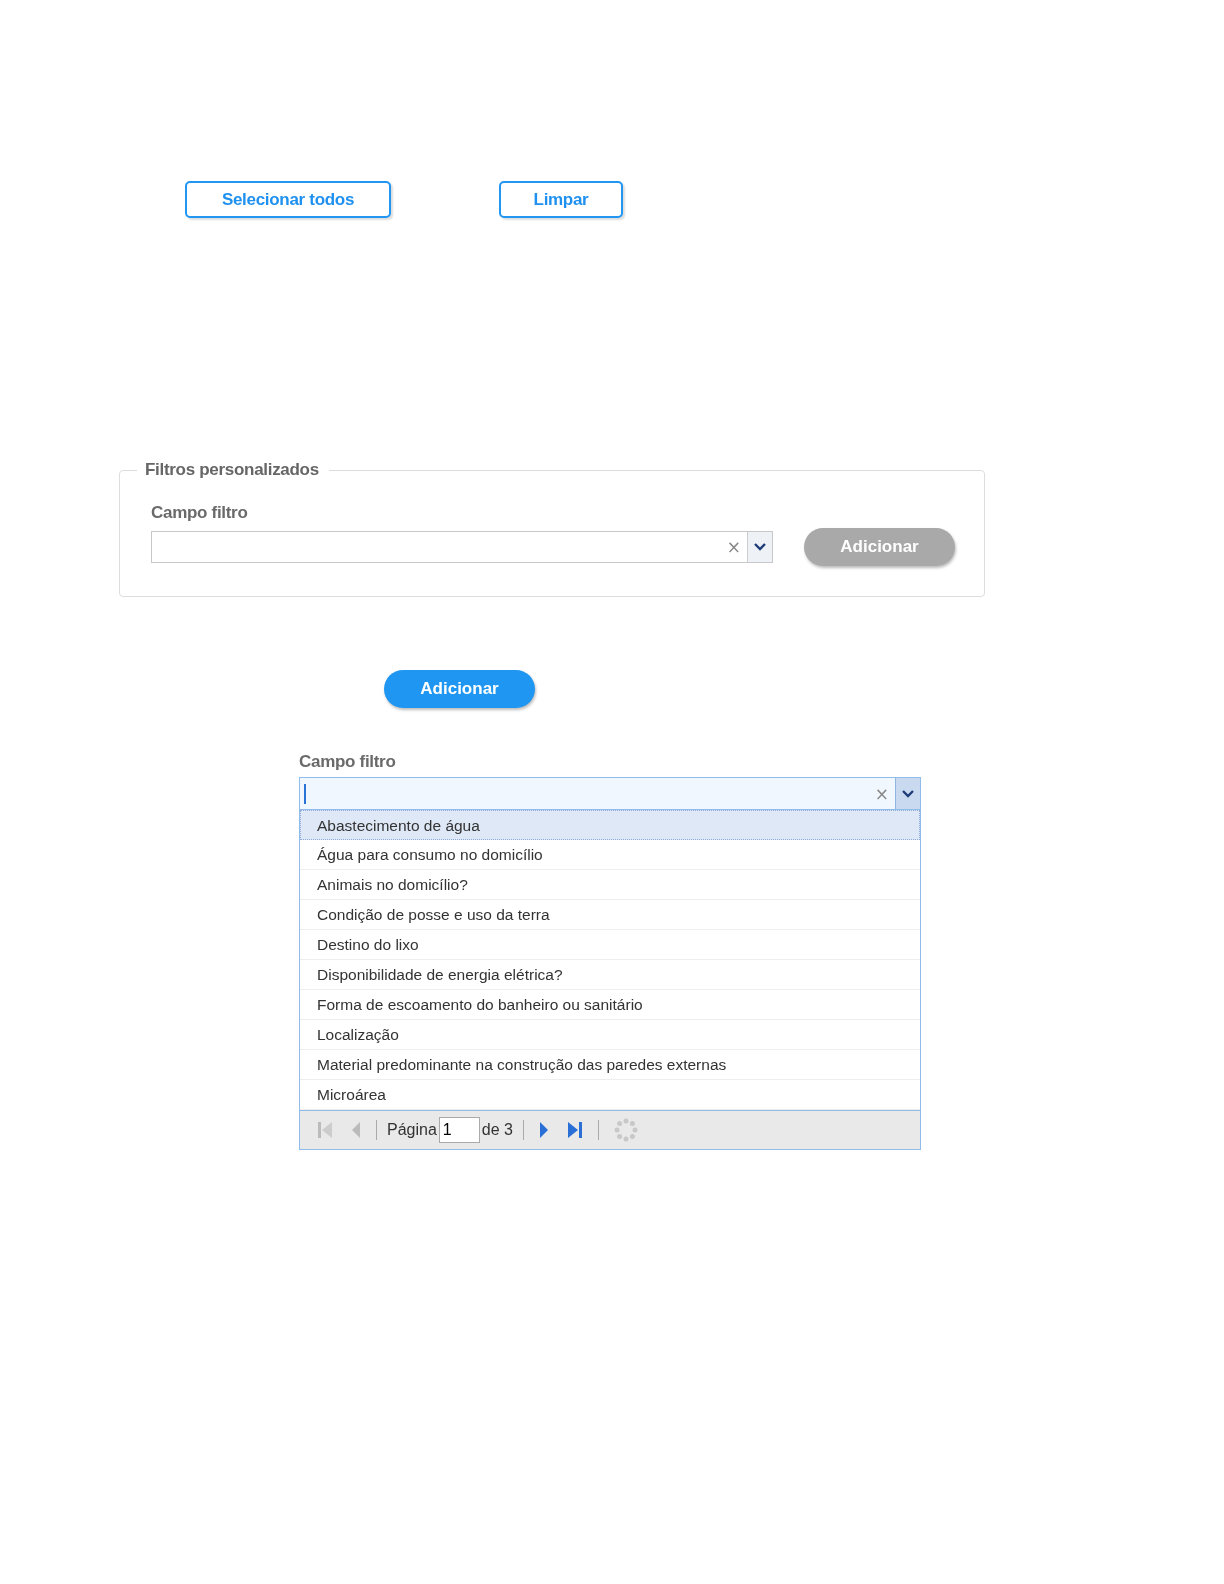 This screenshot has width=1224, height=1584. Describe the element at coordinates (412, 1130) in the screenshot. I see `page-label: Página` at that location.